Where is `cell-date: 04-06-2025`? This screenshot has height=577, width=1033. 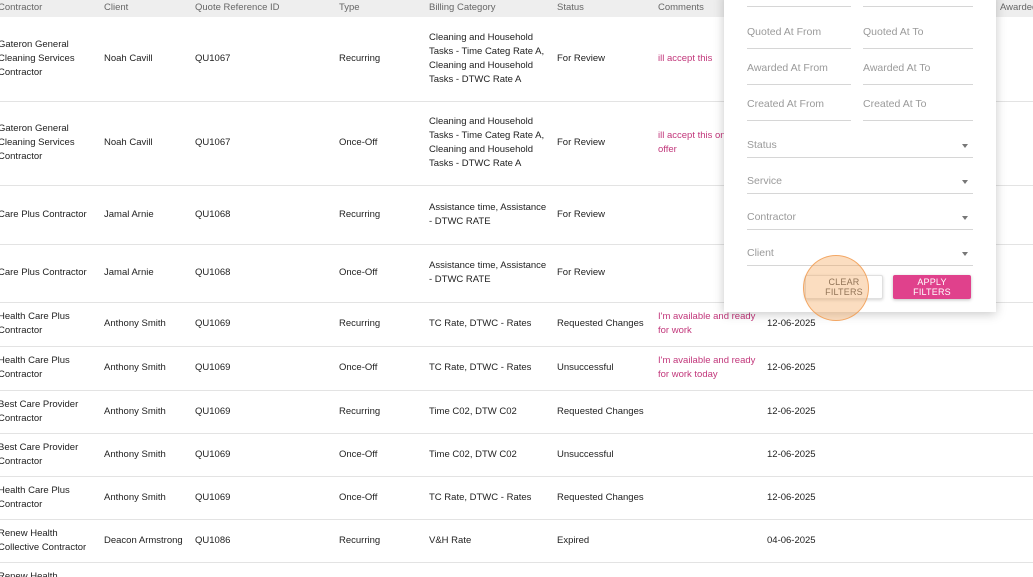 cell-date: 04-06-2025 is located at coordinates (881, 541).